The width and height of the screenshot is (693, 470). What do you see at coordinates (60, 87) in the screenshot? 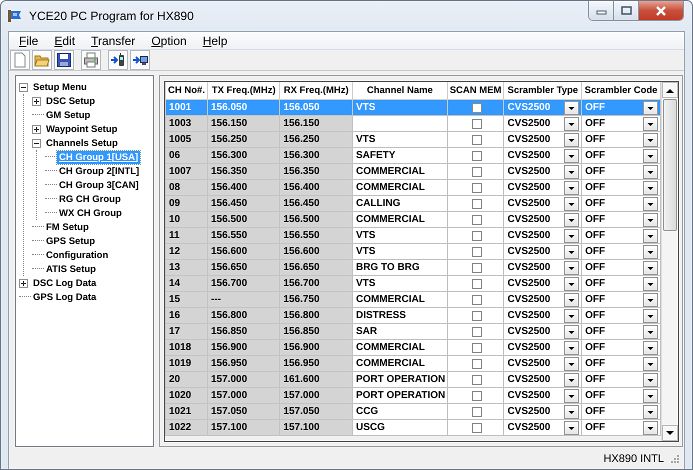
I see `tree-item: Setup Menu` at bounding box center [60, 87].